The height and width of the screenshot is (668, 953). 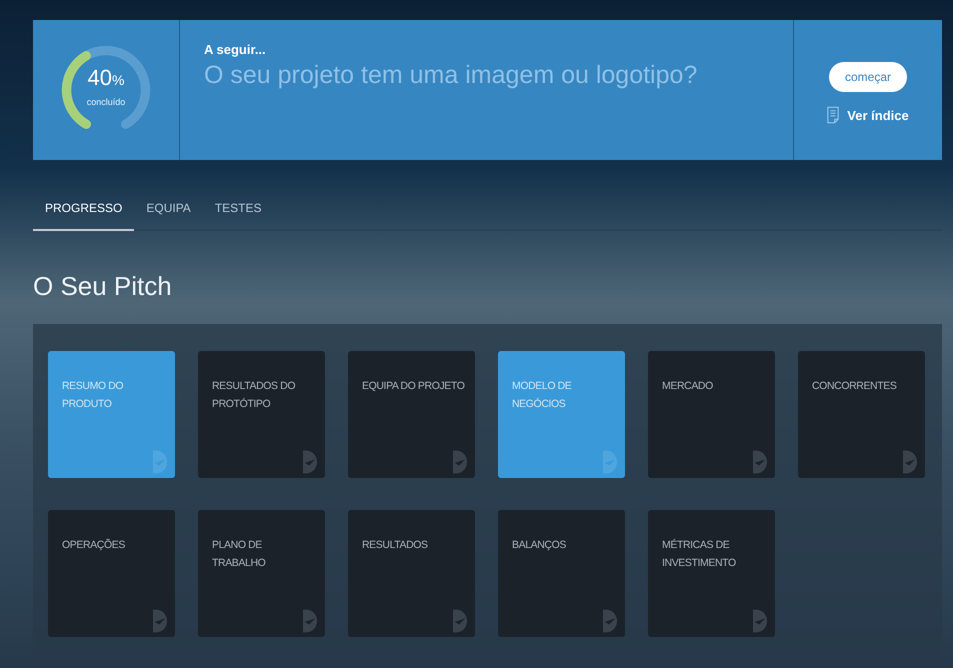 What do you see at coordinates (451, 75) in the screenshot?
I see `next-question: O seu projeto tem uma imagem ou logotipo?` at bounding box center [451, 75].